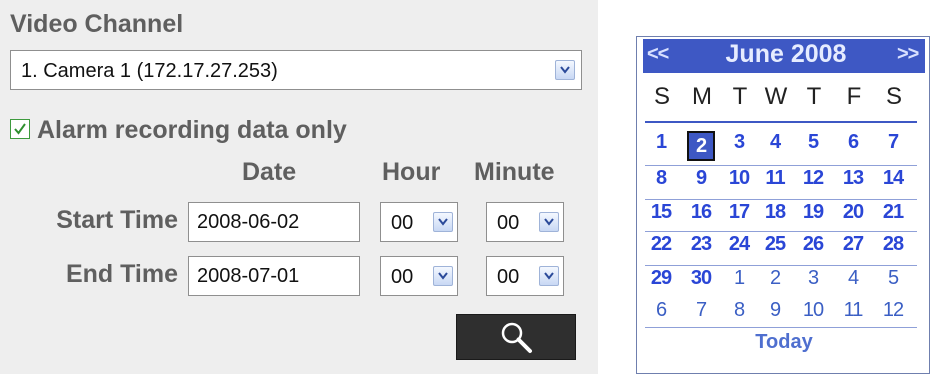 The image size is (930, 374). Describe the element at coordinates (775, 212) in the screenshot. I see `day-cell: 18` at that location.